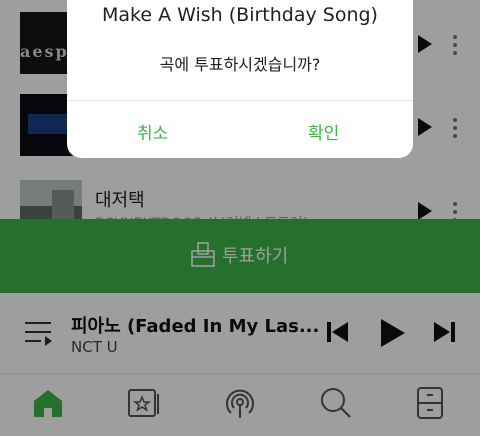 The height and width of the screenshot is (436, 480). Describe the element at coordinates (48, 403) in the screenshot. I see `home-icon` at that location.